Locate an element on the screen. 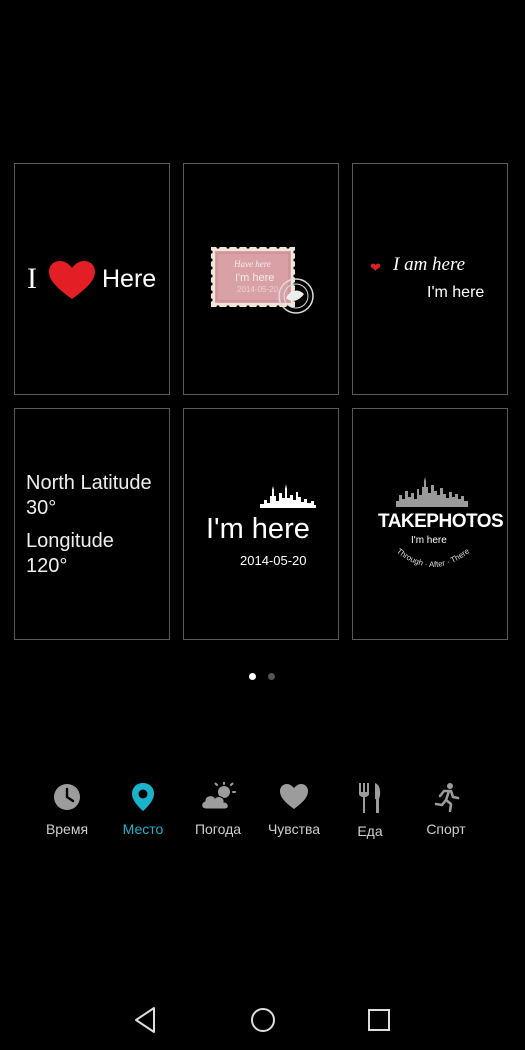 The height and width of the screenshot is (1050, 525). takephotos-brand: TAKEPHOTOS is located at coordinates (441, 521).